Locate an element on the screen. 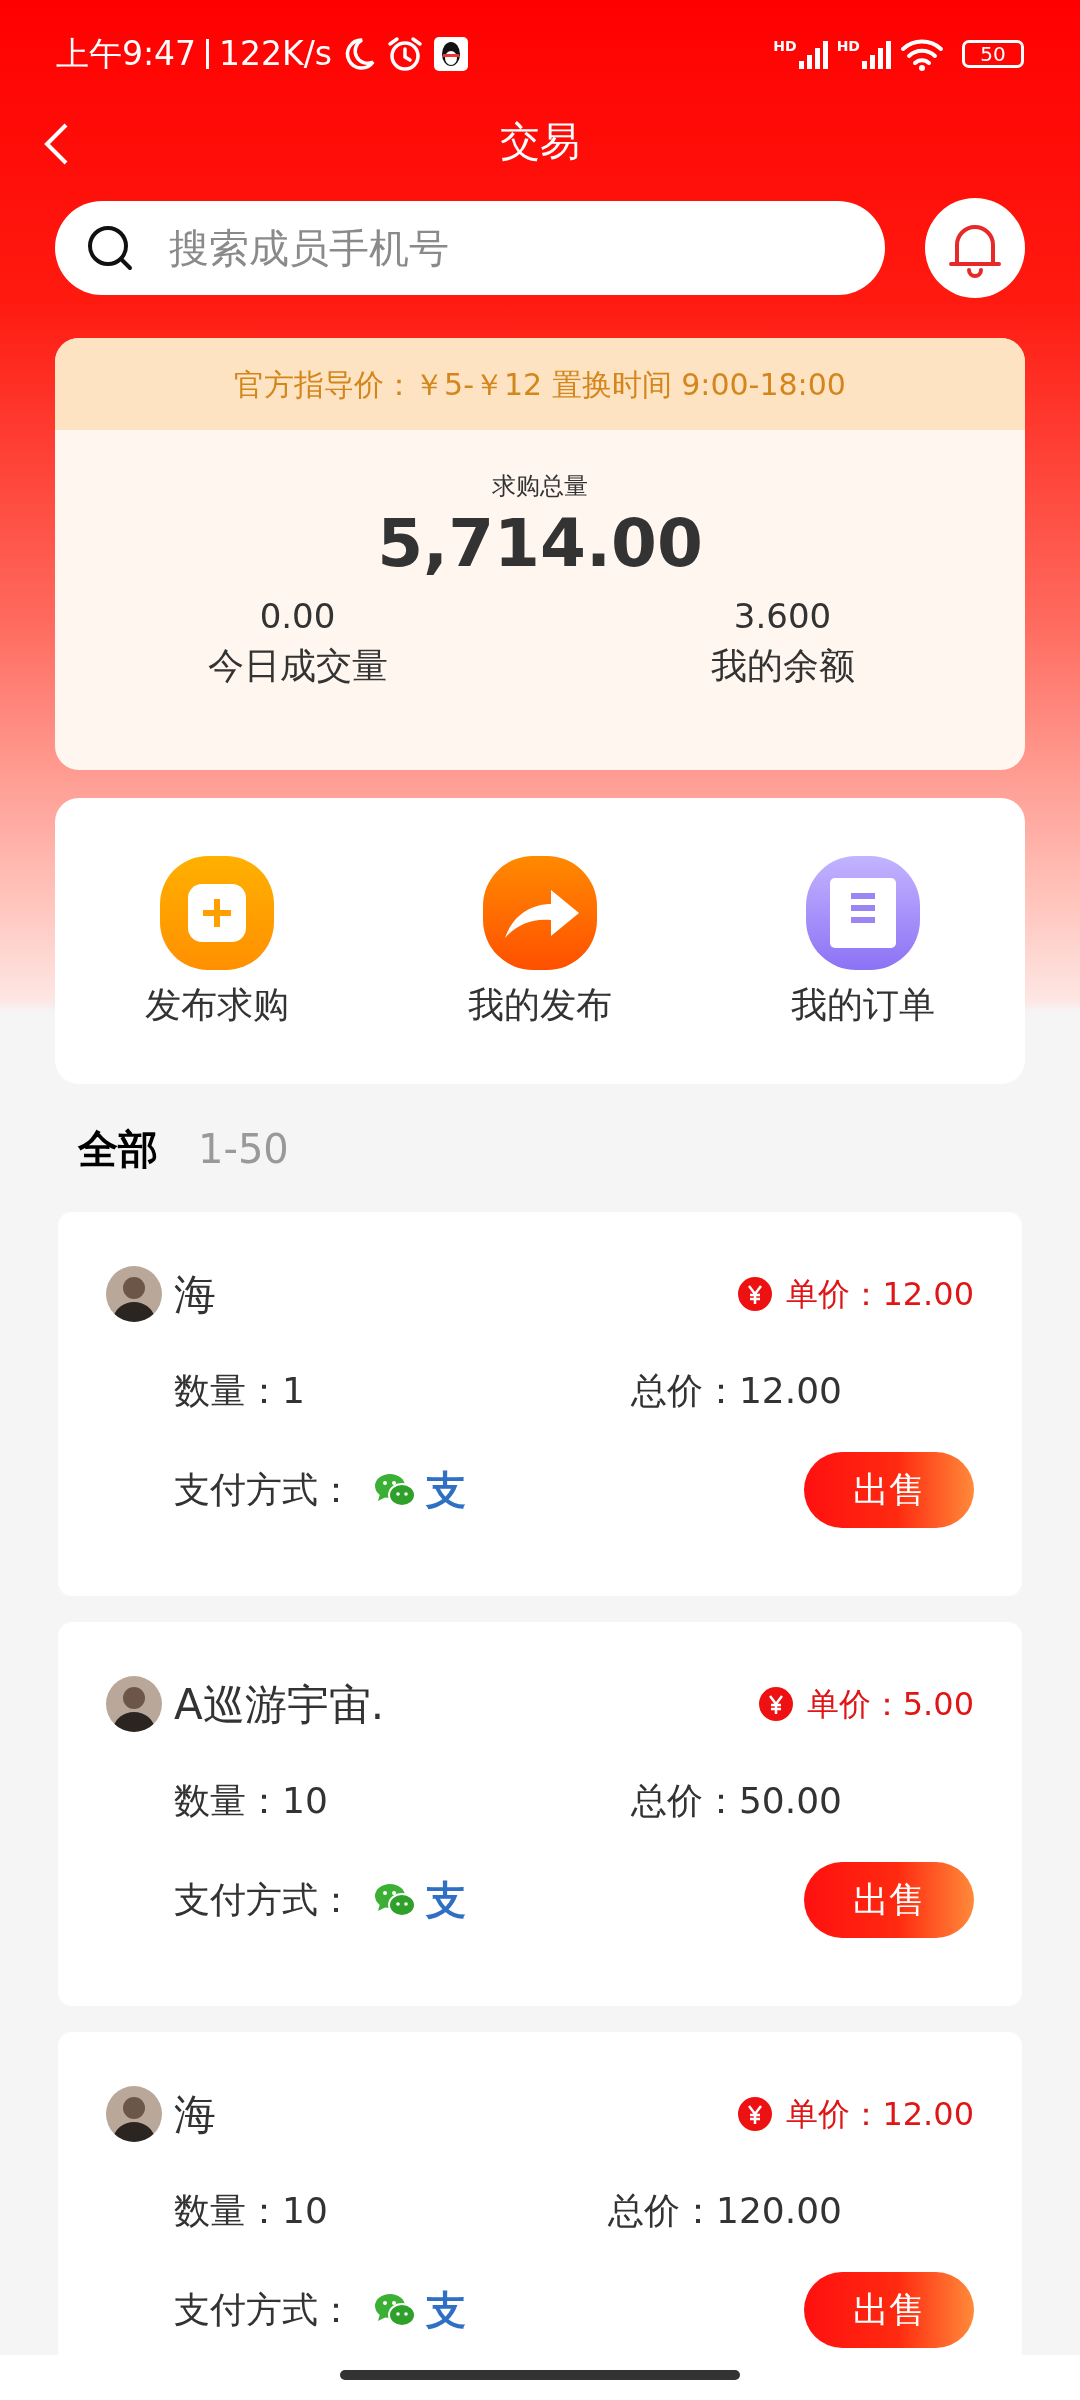  stat-value: 3.600 is located at coordinates (782, 617).